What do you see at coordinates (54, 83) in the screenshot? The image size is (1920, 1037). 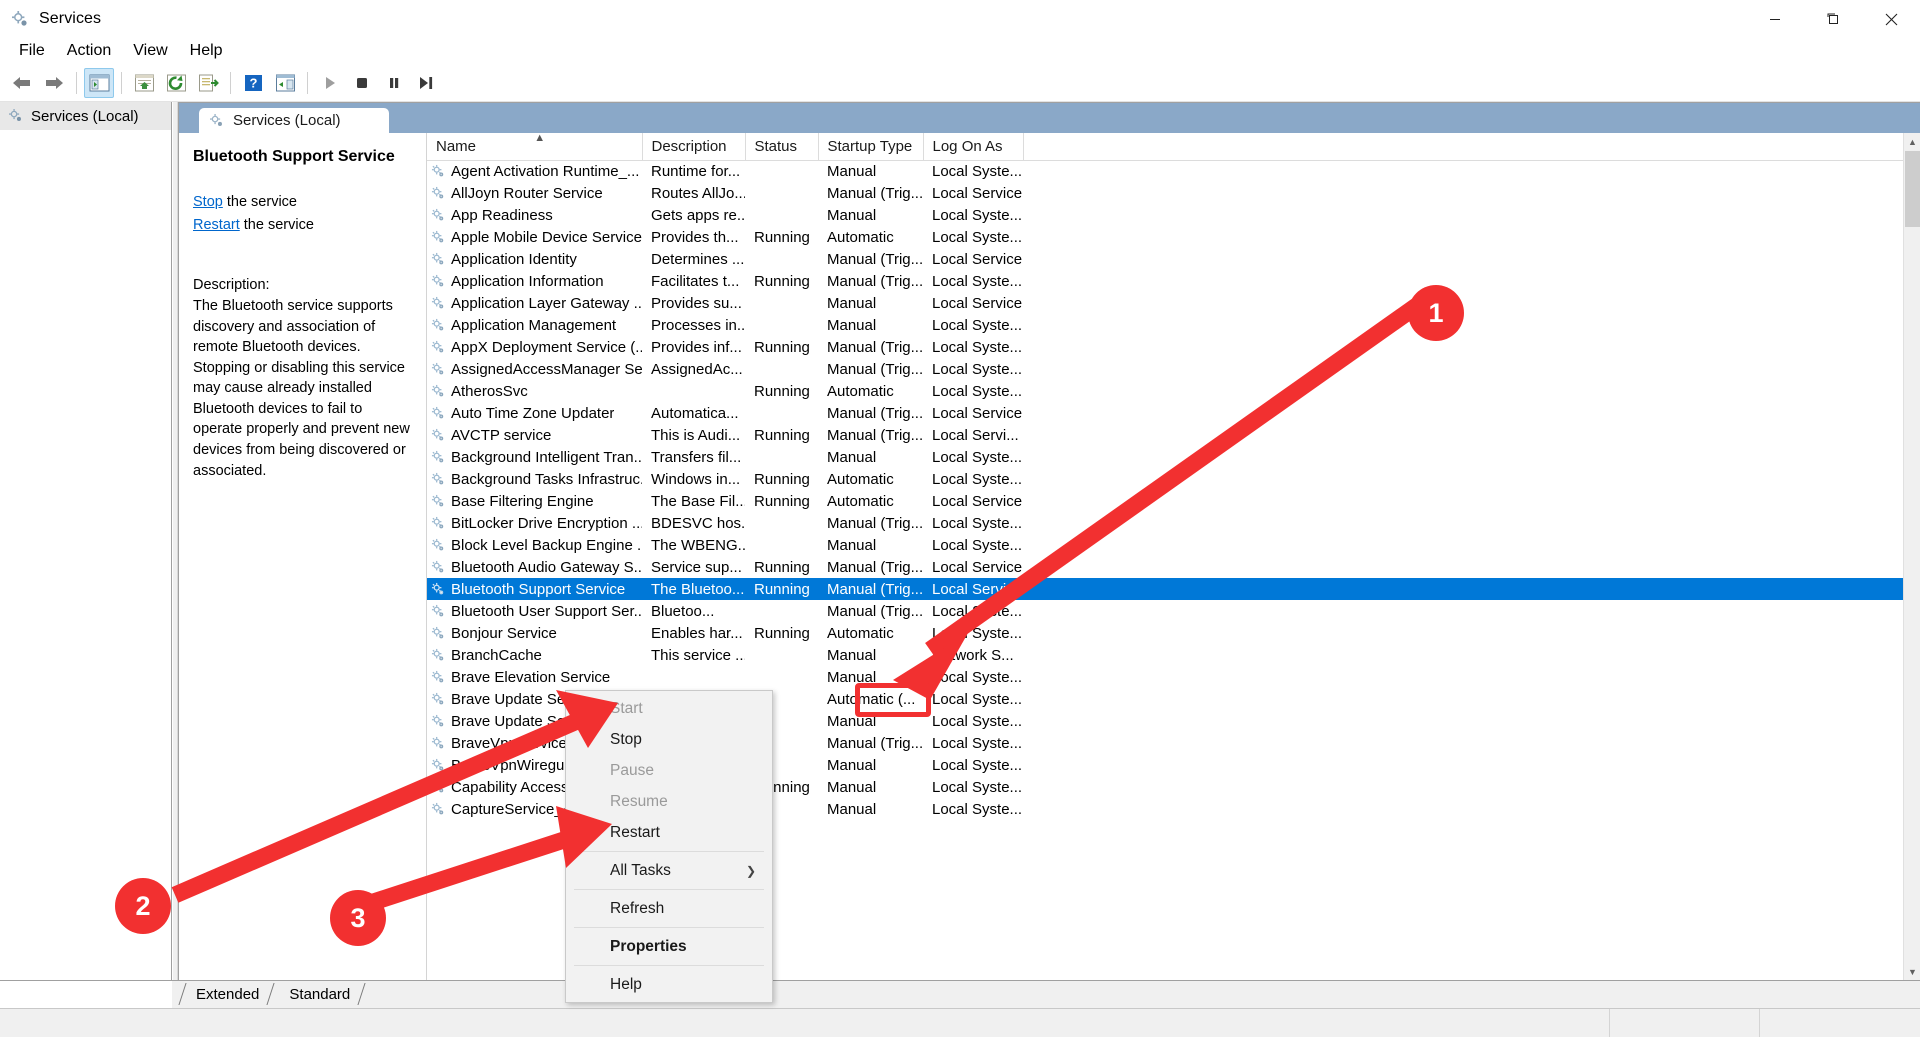 I see `forward-button` at bounding box center [54, 83].